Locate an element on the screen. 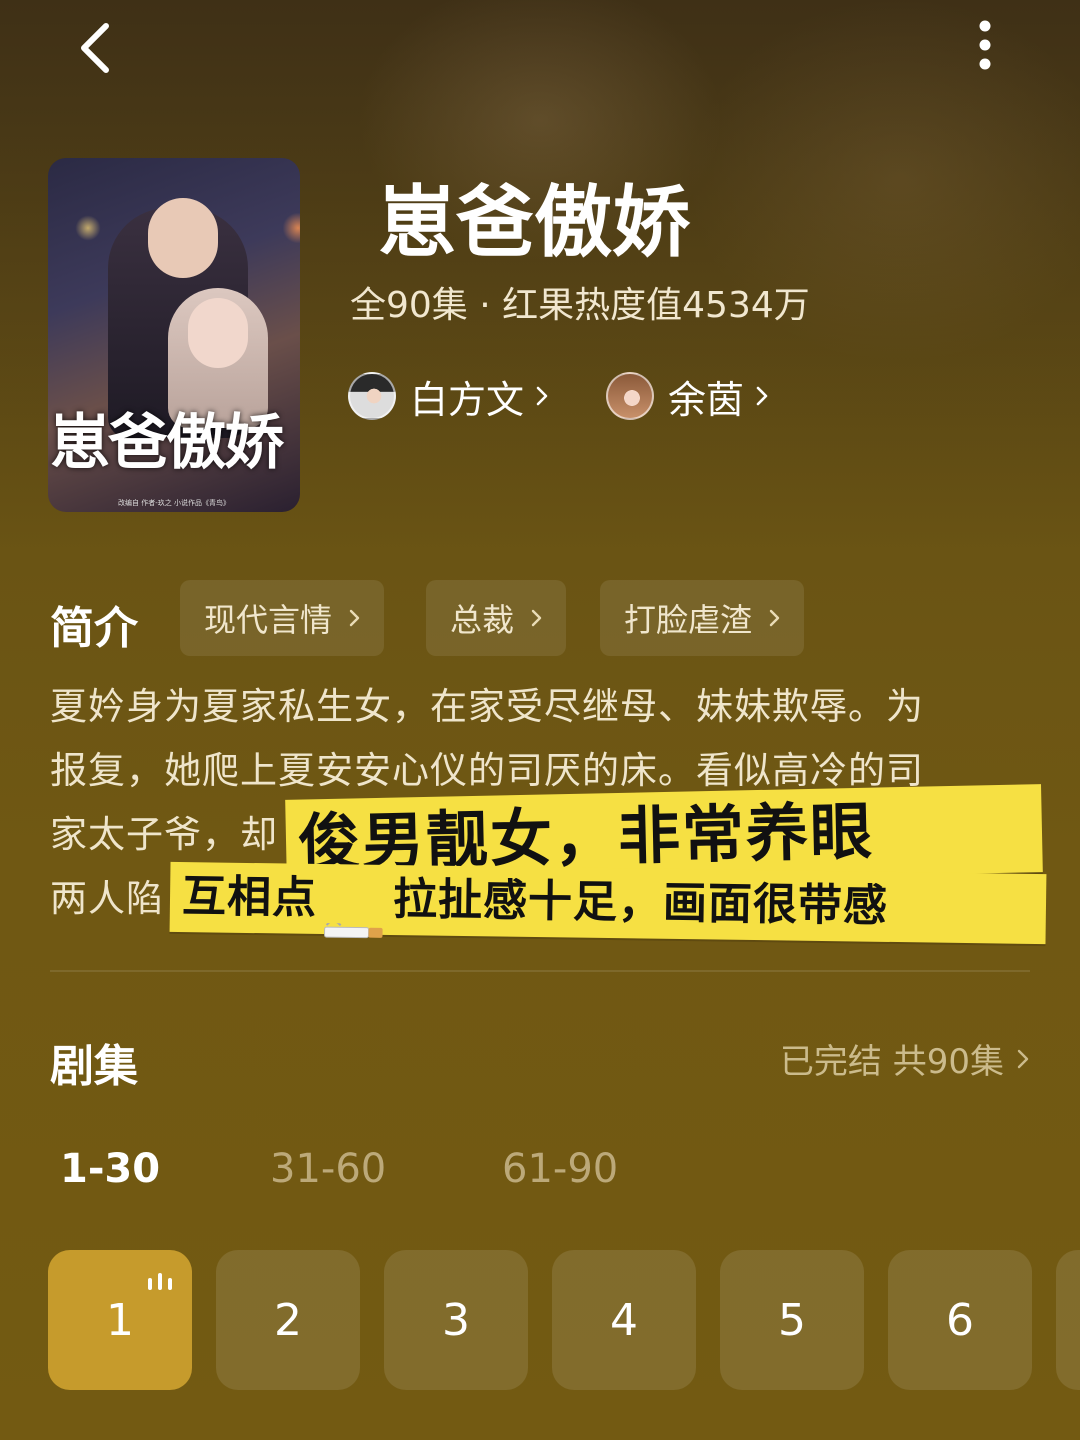 The width and height of the screenshot is (1080, 1440). intro-title: 简介 is located at coordinates (94, 628).